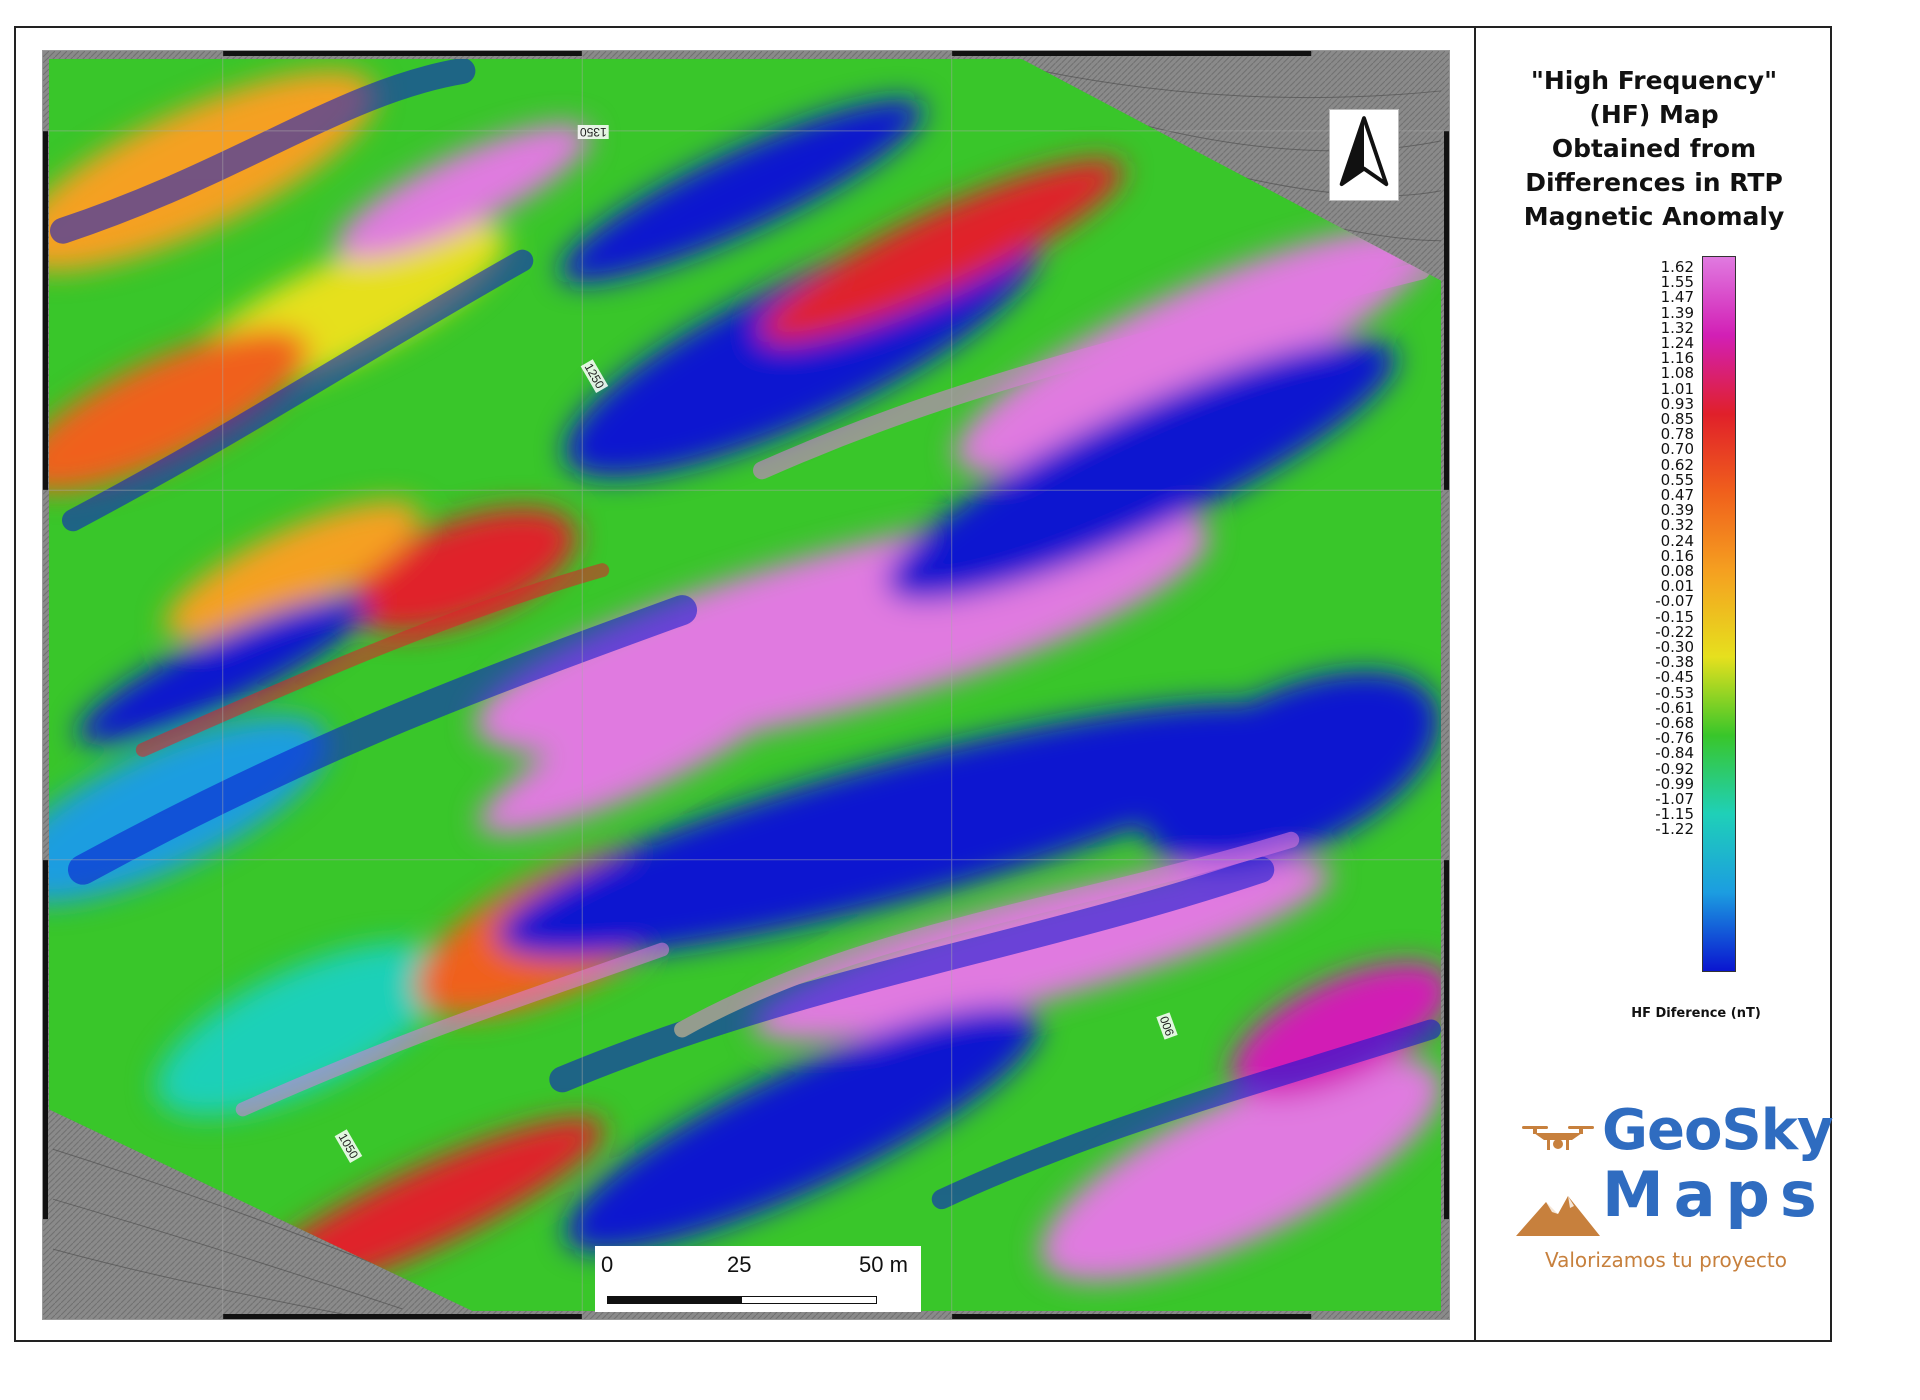  What do you see at coordinates (1654, 80) in the screenshot?
I see `legend-title-line: "High Frequency"` at bounding box center [1654, 80].